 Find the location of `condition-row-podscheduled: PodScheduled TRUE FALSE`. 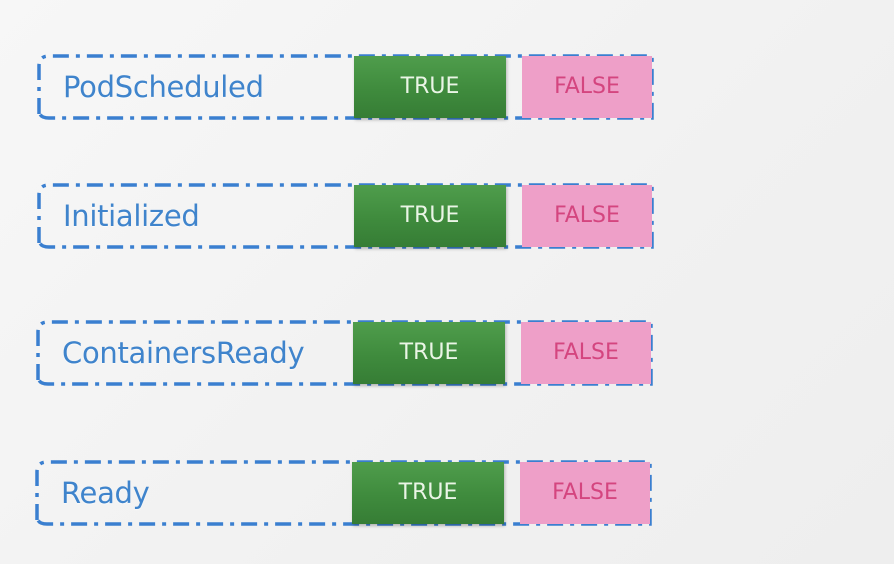

condition-row-podscheduled: PodScheduled TRUE FALSE is located at coordinates (345, 87).